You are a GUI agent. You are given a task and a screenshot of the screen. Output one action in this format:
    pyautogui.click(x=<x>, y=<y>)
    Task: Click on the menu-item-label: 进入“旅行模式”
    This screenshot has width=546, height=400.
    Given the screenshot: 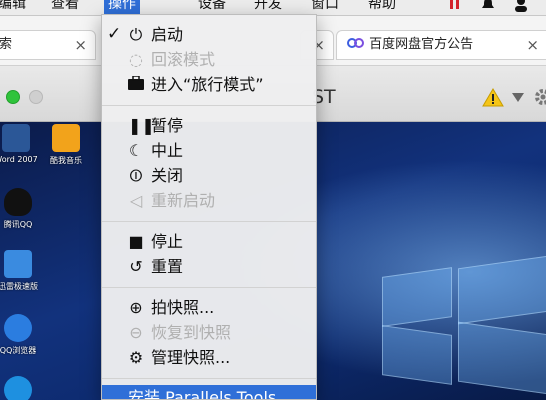 What is the action you would take?
    pyautogui.click(x=207, y=84)
    